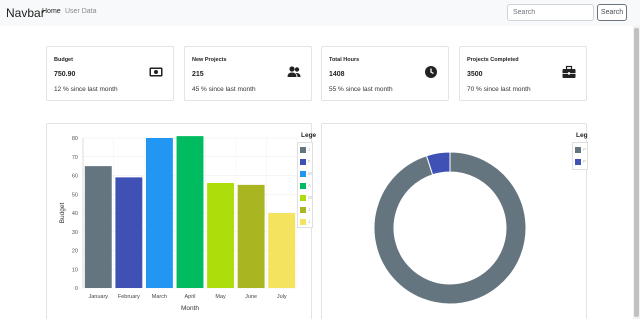 Image resolution: width=640 pixels, height=319 pixels. Describe the element at coordinates (320, 13) in the screenshot. I see `navbar: Navbar Home User Data Search` at that location.